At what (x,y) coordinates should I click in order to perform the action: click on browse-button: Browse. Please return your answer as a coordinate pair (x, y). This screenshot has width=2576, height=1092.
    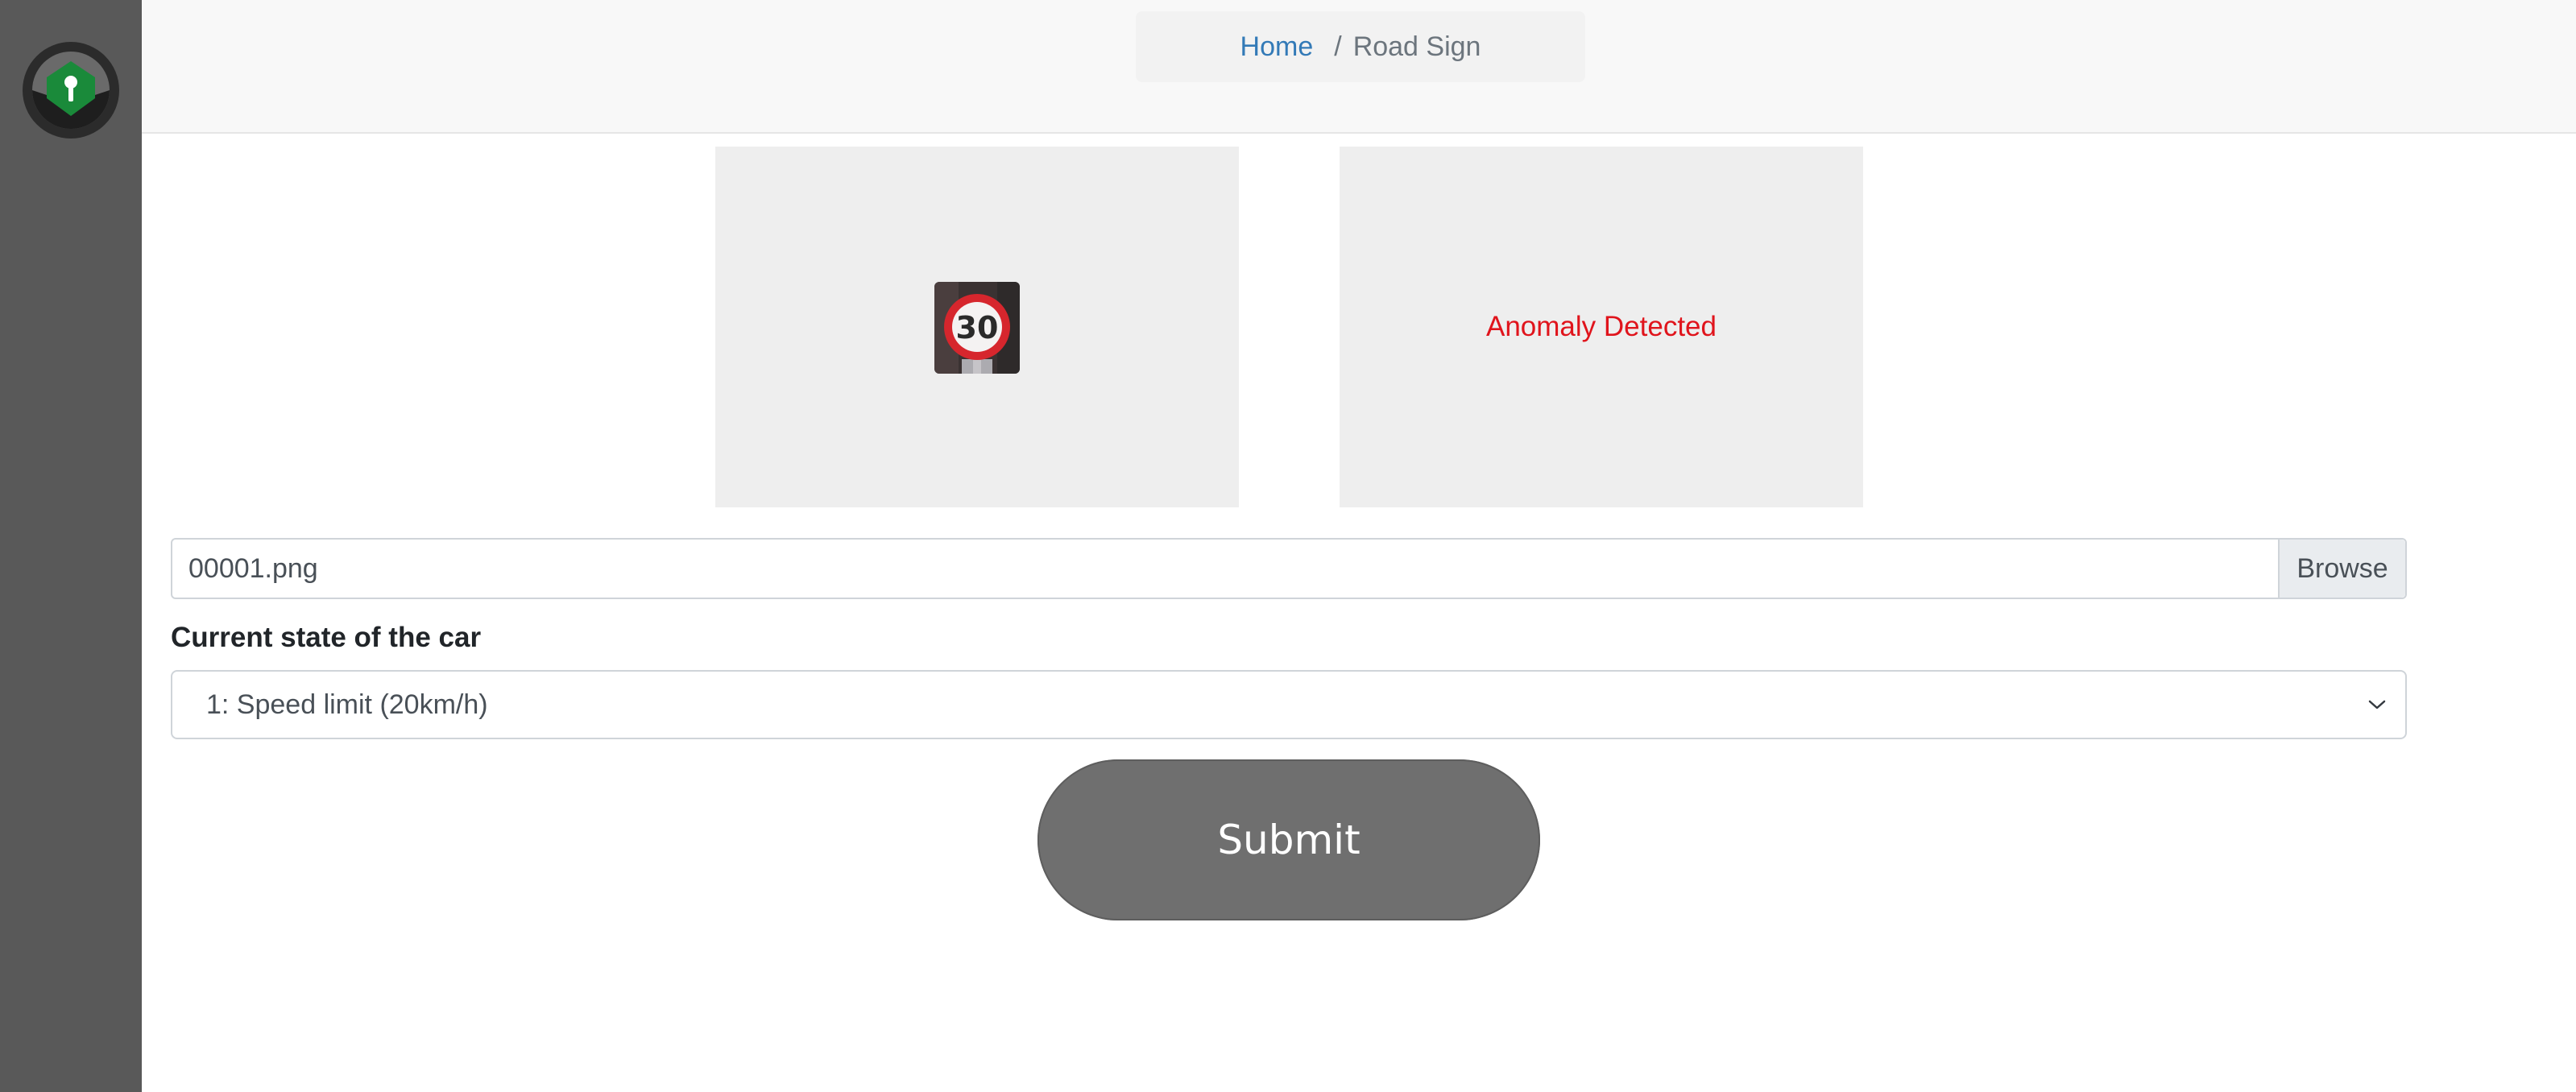
    Looking at the image, I should click on (2341, 569).